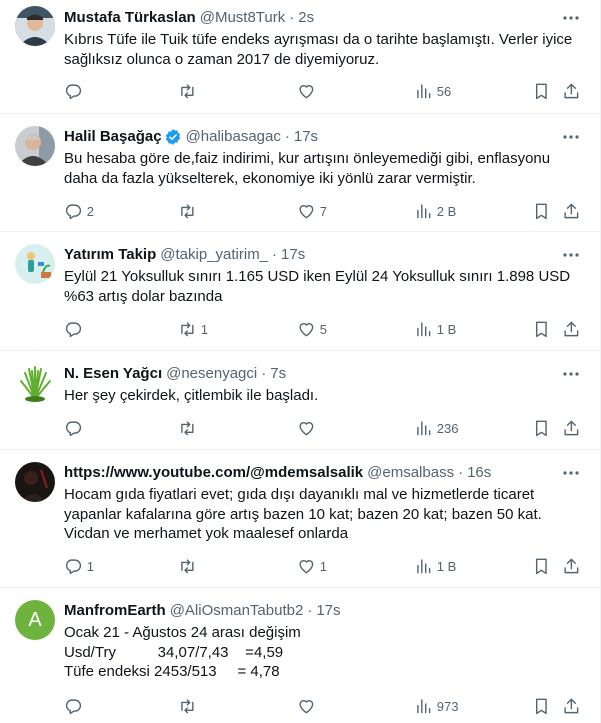  I want to click on views-button: 236, so click(436, 428).